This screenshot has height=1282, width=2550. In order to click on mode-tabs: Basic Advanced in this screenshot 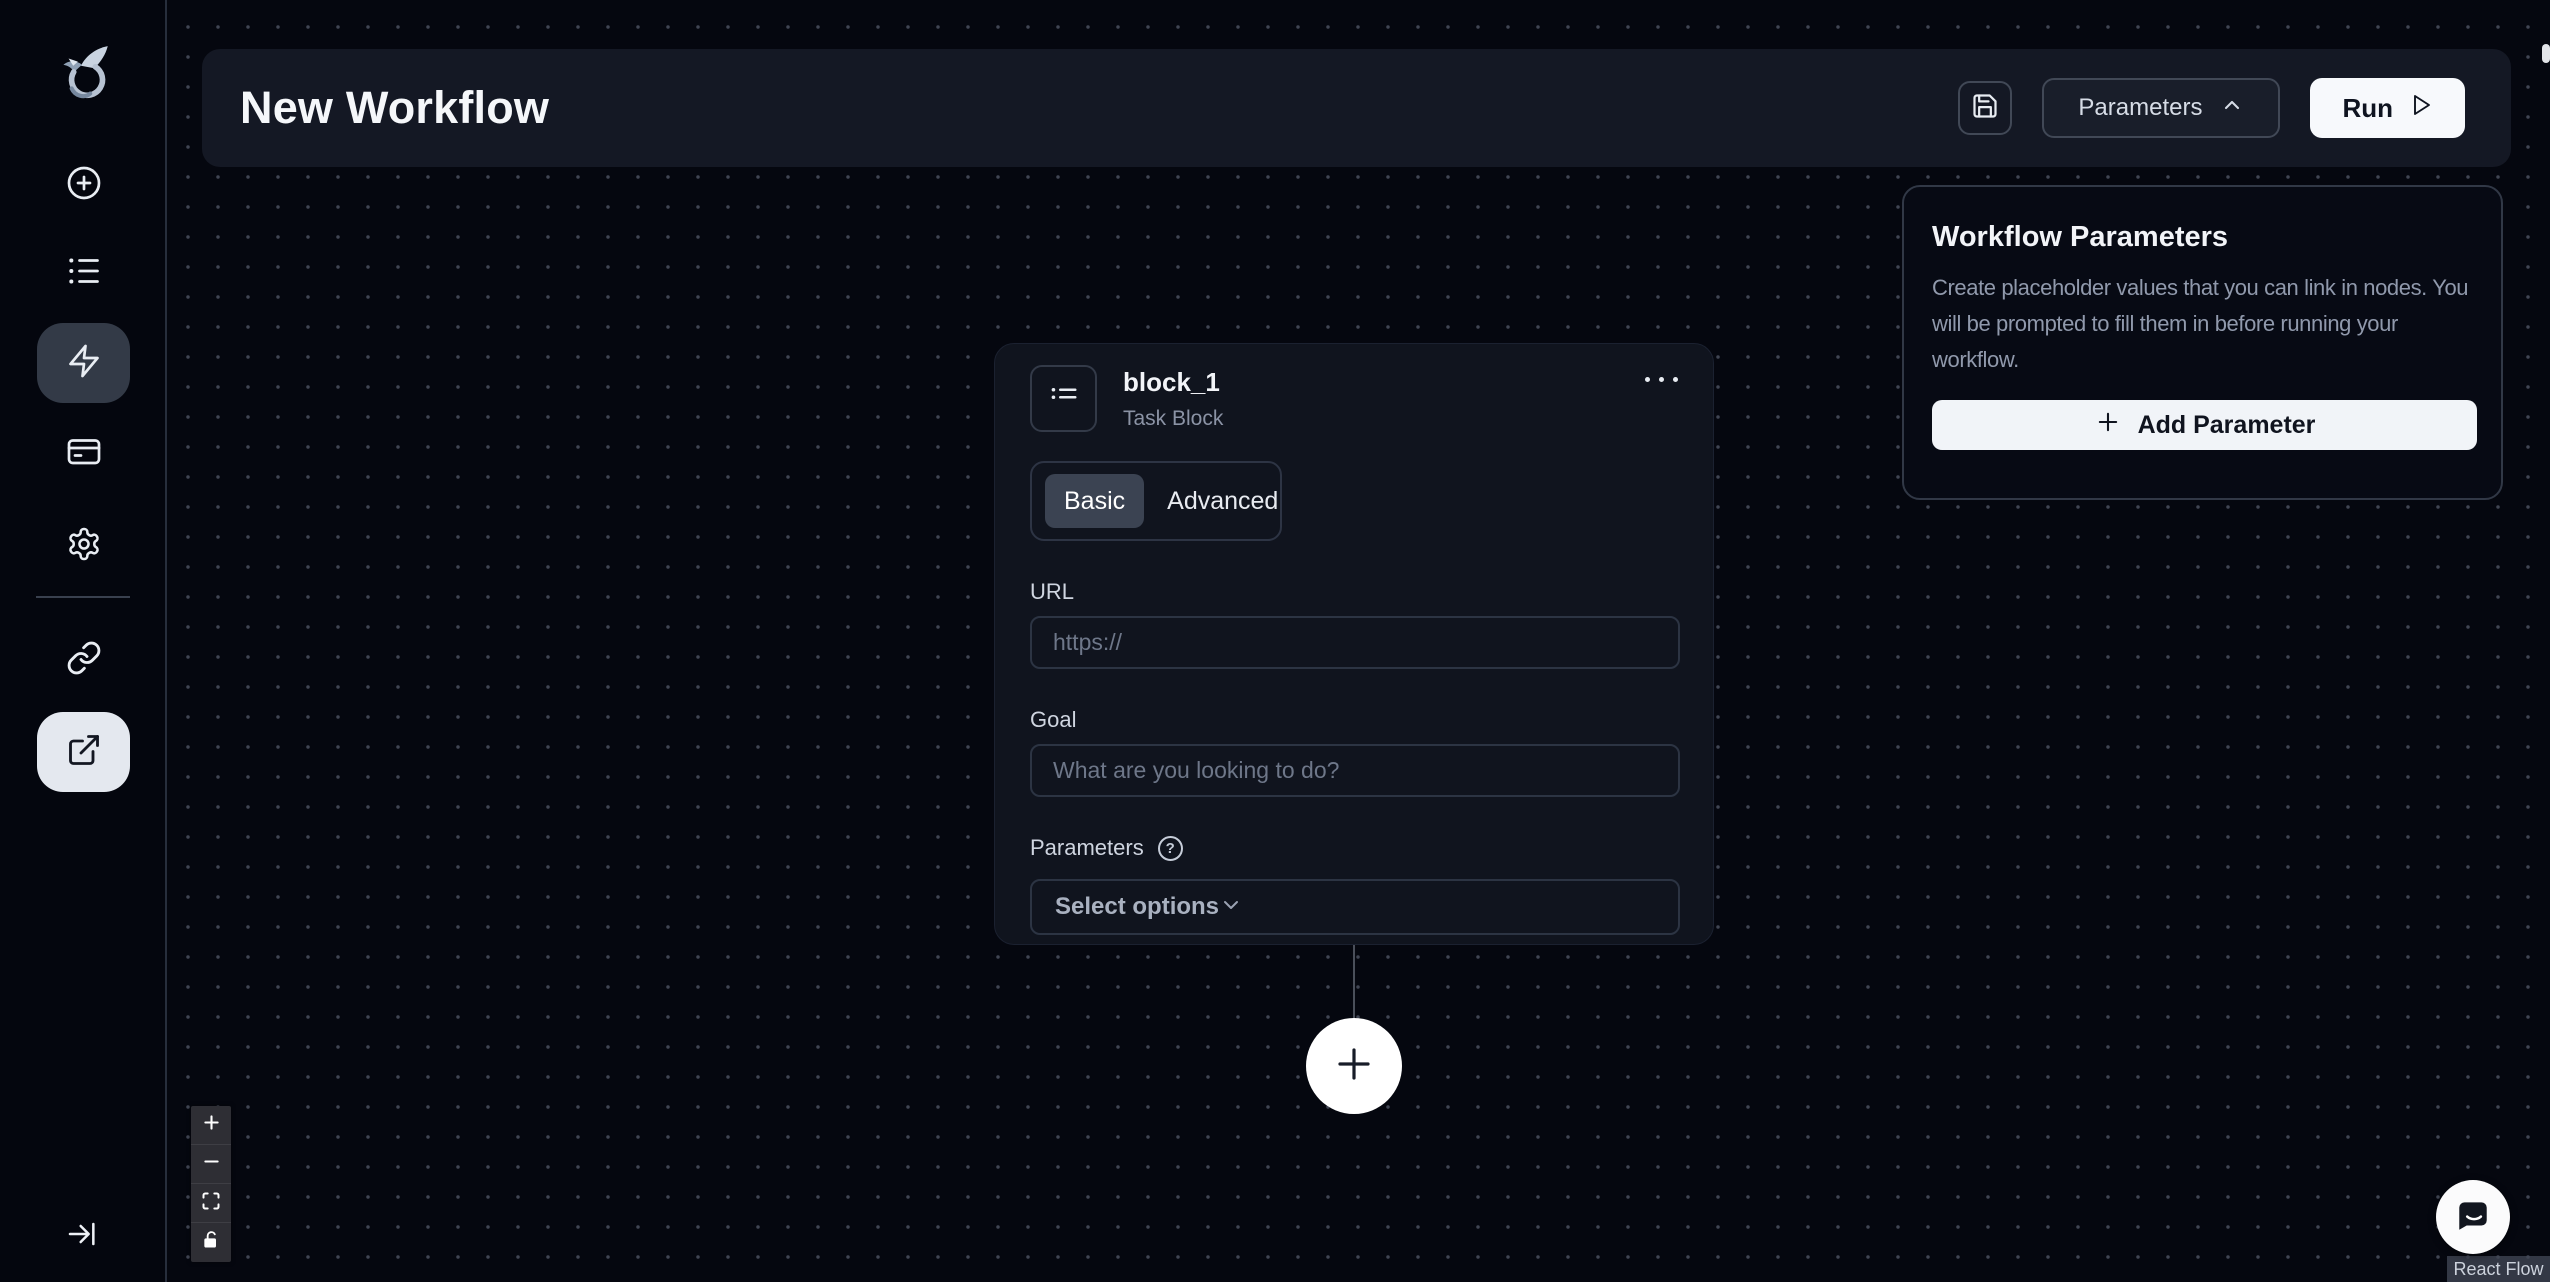, I will do `click(1156, 501)`.